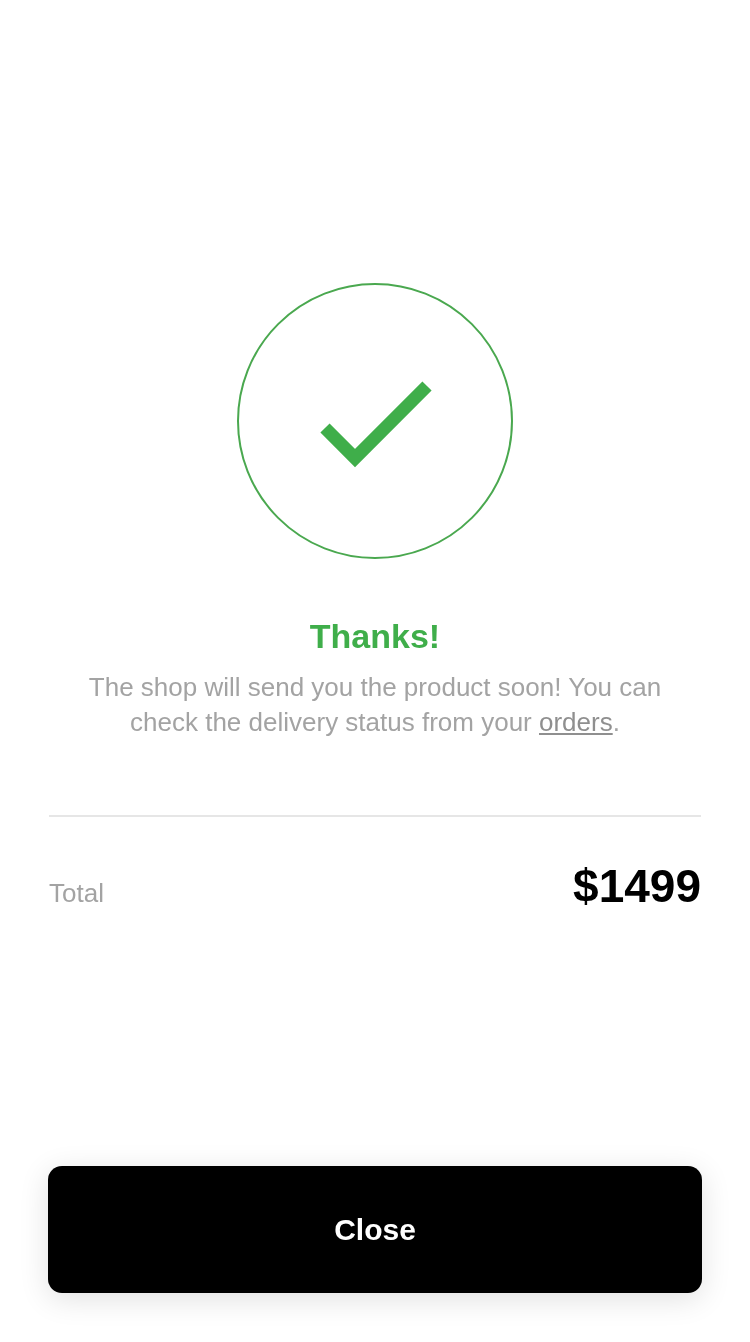  Describe the element at coordinates (375, 1229) in the screenshot. I see `close-button: Close` at that location.